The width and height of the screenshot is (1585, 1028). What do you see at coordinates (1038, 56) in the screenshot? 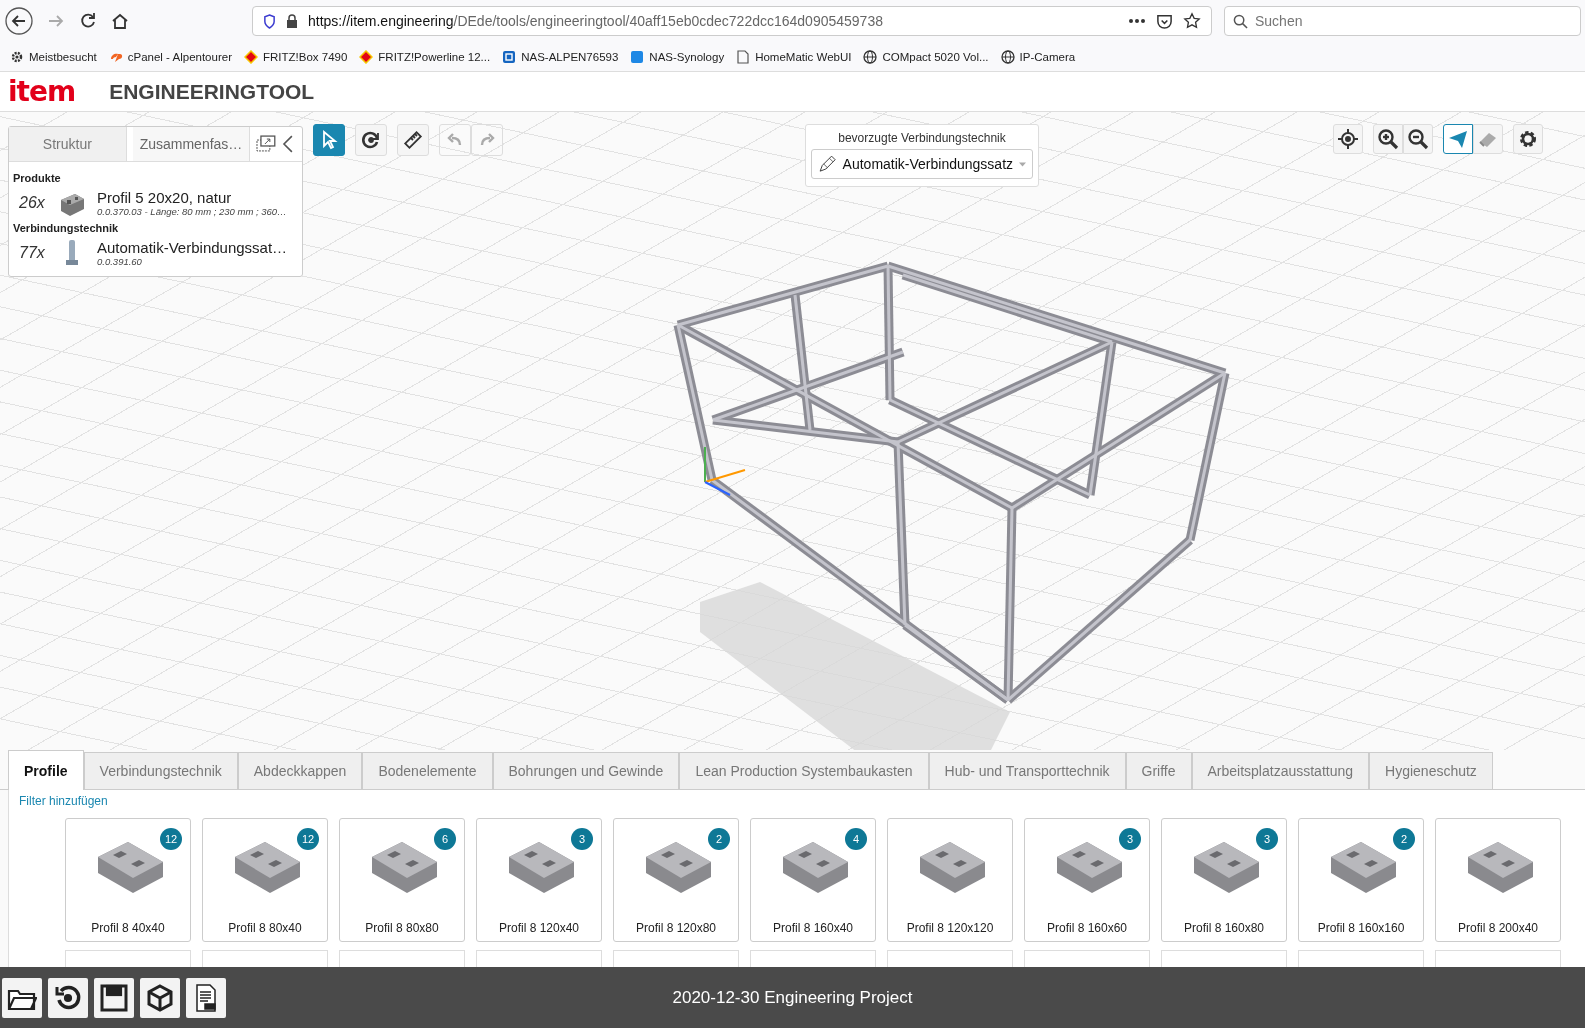
I see `bookmark-link: IP-Camera` at bounding box center [1038, 56].